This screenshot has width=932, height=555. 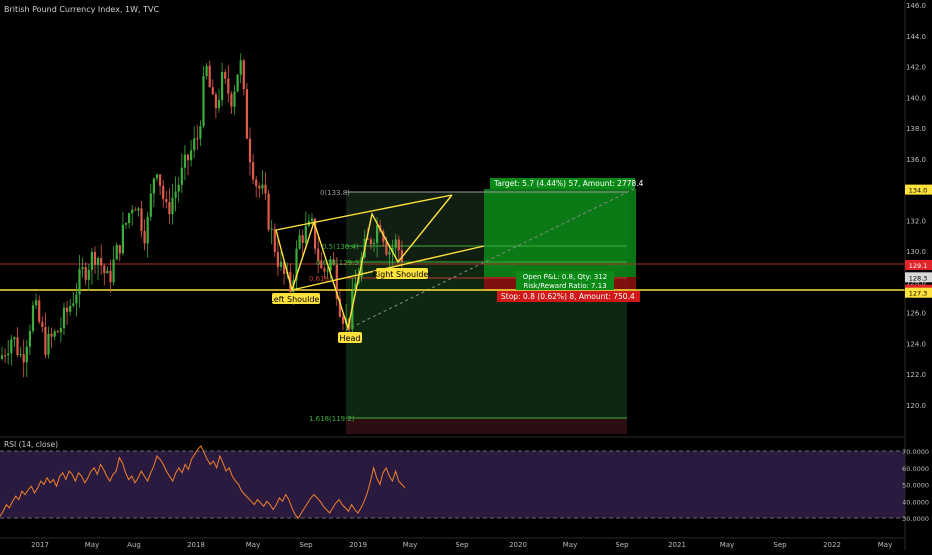 What do you see at coordinates (916, 98) in the screenshot?
I see `price-tick-label: 140.0` at bounding box center [916, 98].